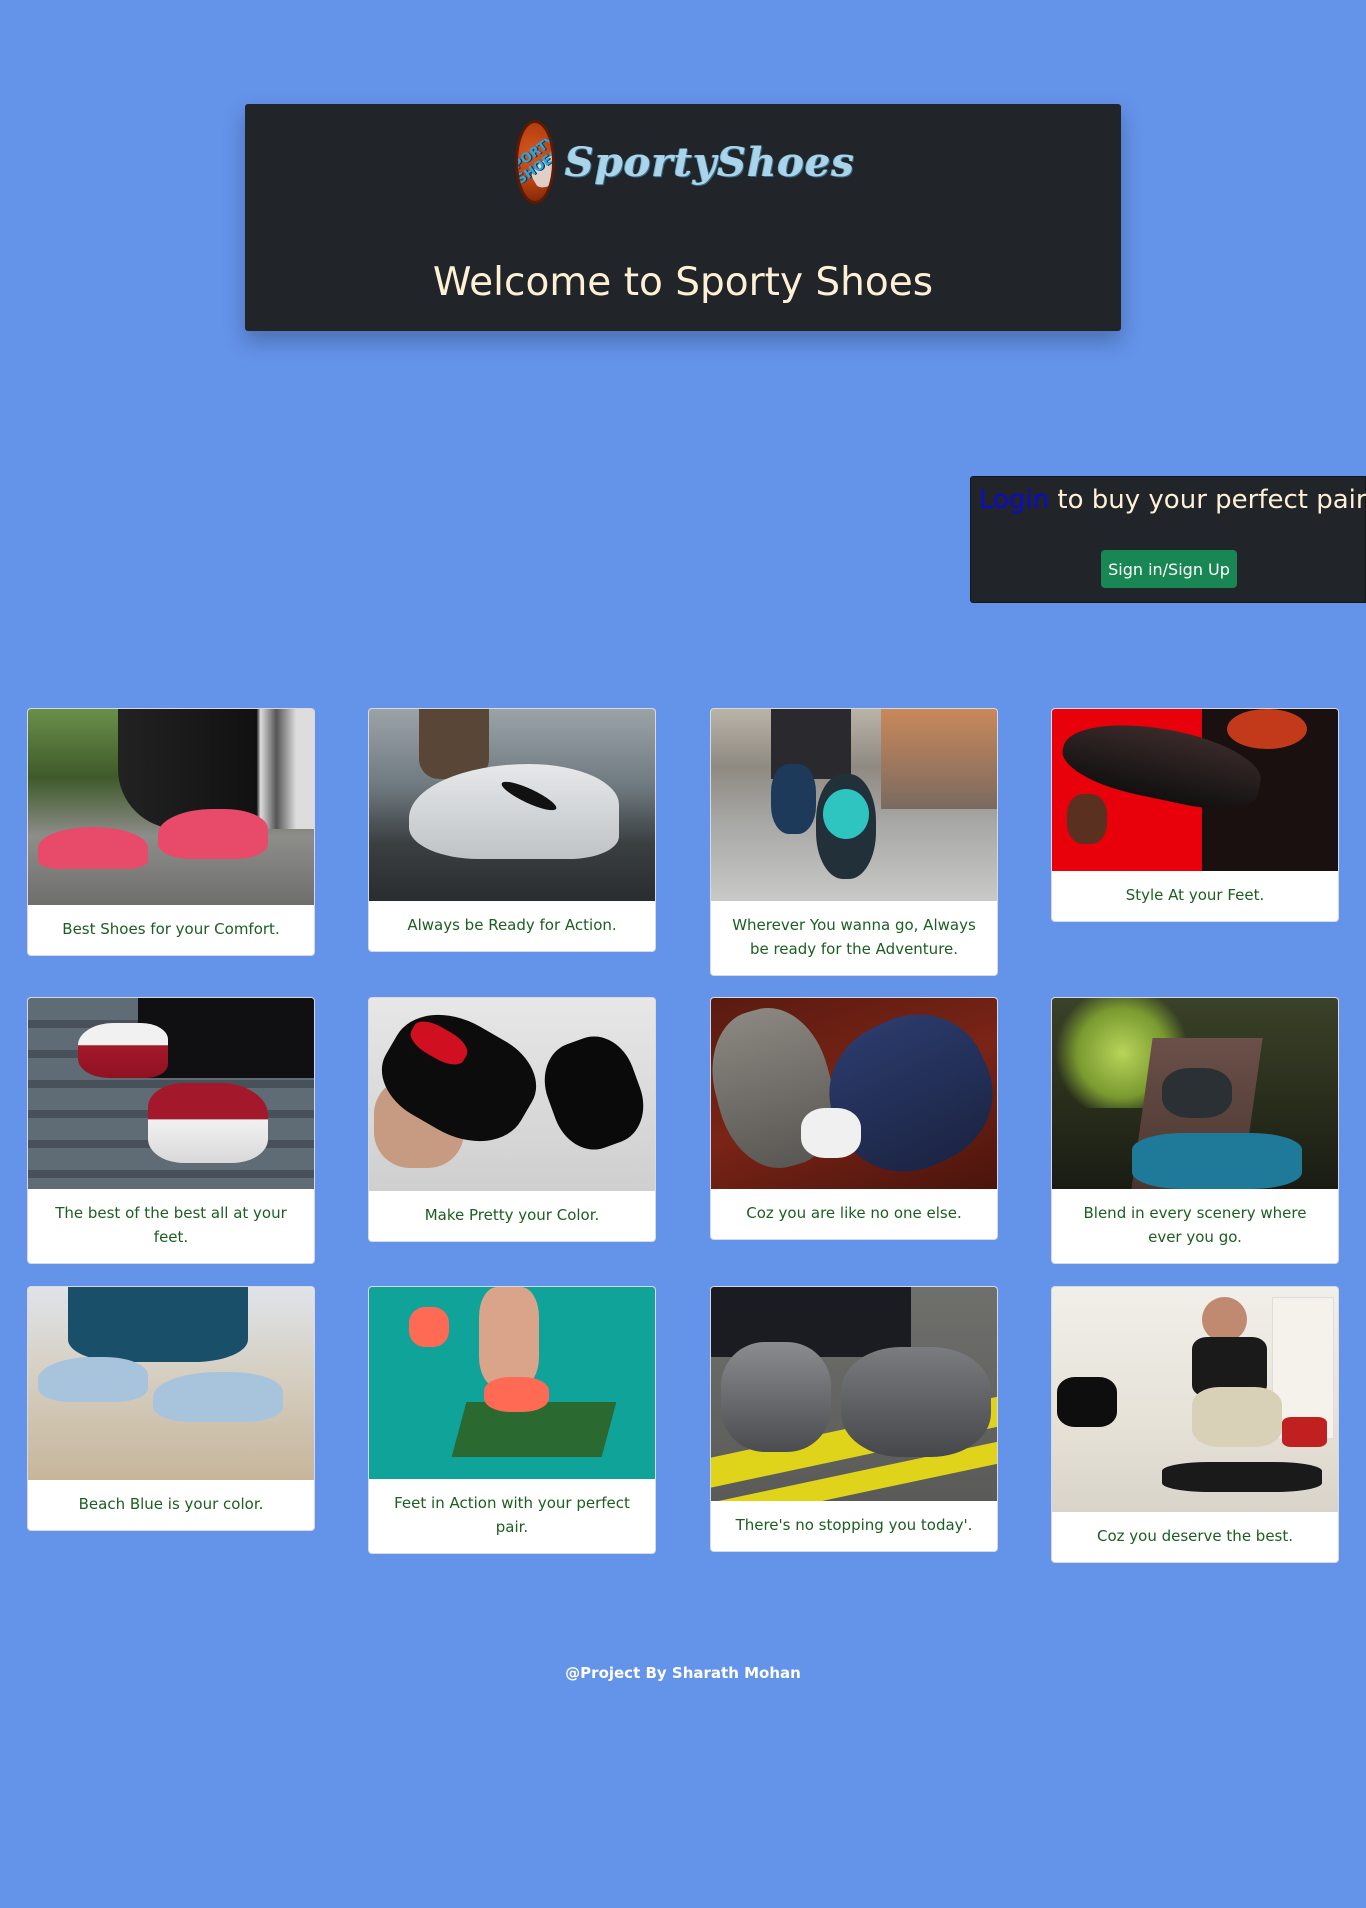  I want to click on sign-in-sign-up-button: Sign in/Sign Up, so click(1169, 569).